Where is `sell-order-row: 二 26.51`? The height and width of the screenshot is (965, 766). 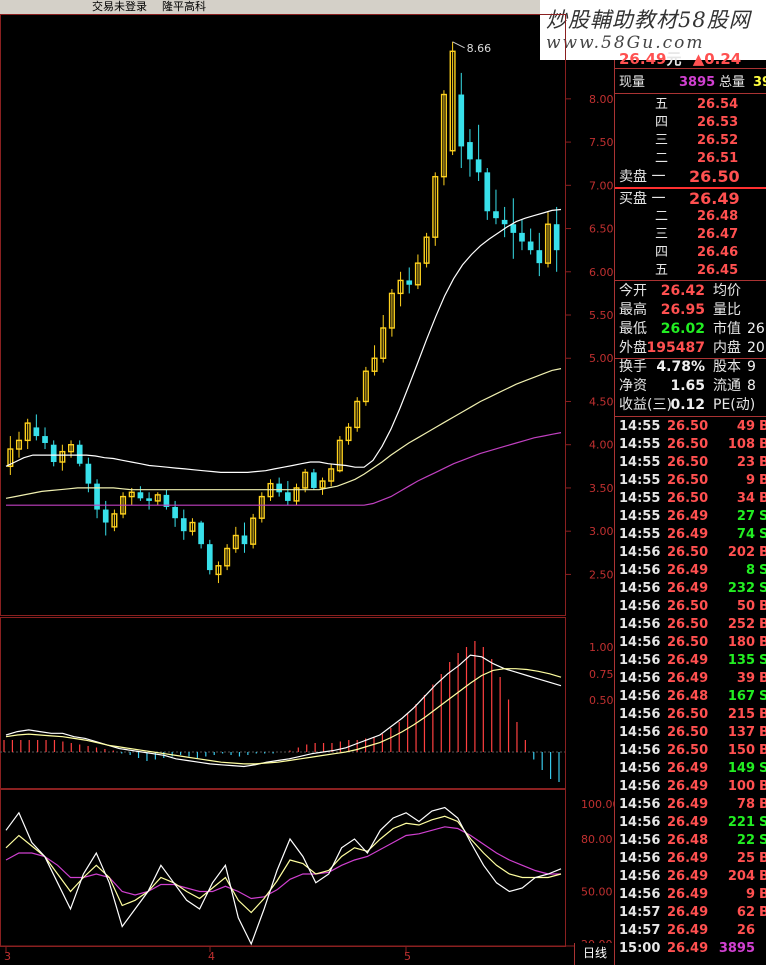 sell-order-row: 二 26.51 is located at coordinates (690, 159).